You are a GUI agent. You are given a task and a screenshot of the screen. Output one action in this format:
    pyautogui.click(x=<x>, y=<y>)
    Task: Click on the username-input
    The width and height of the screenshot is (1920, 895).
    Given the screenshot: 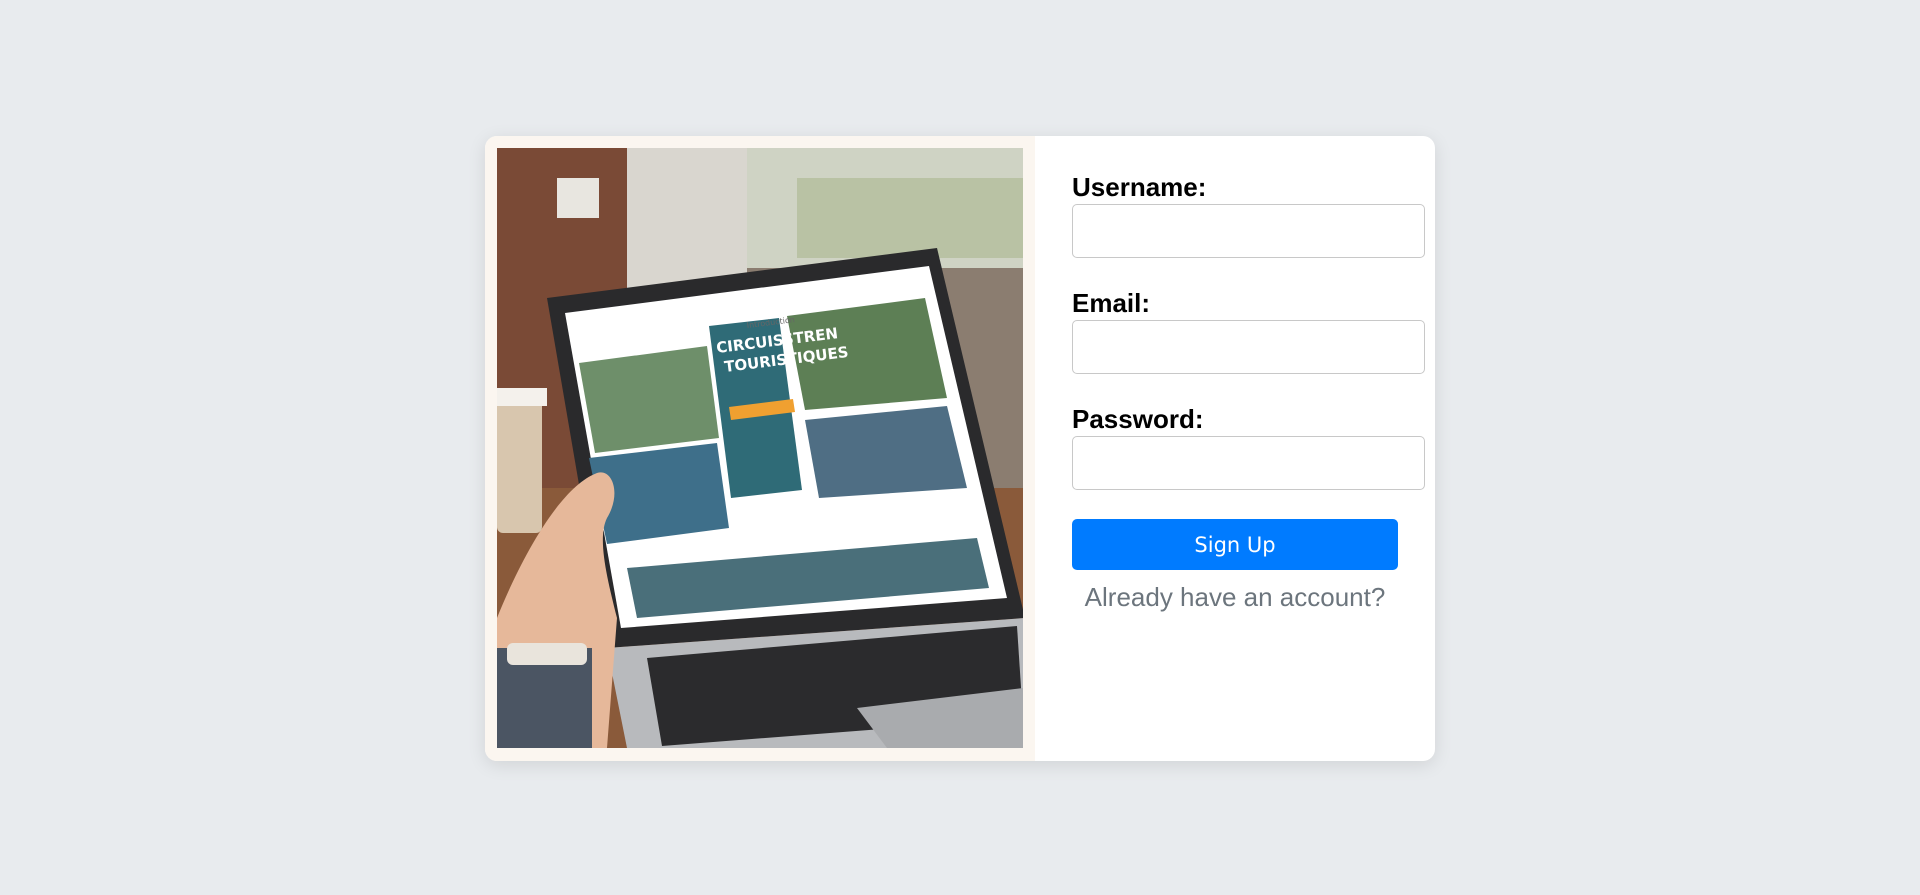 What is the action you would take?
    pyautogui.click(x=1248, y=231)
    